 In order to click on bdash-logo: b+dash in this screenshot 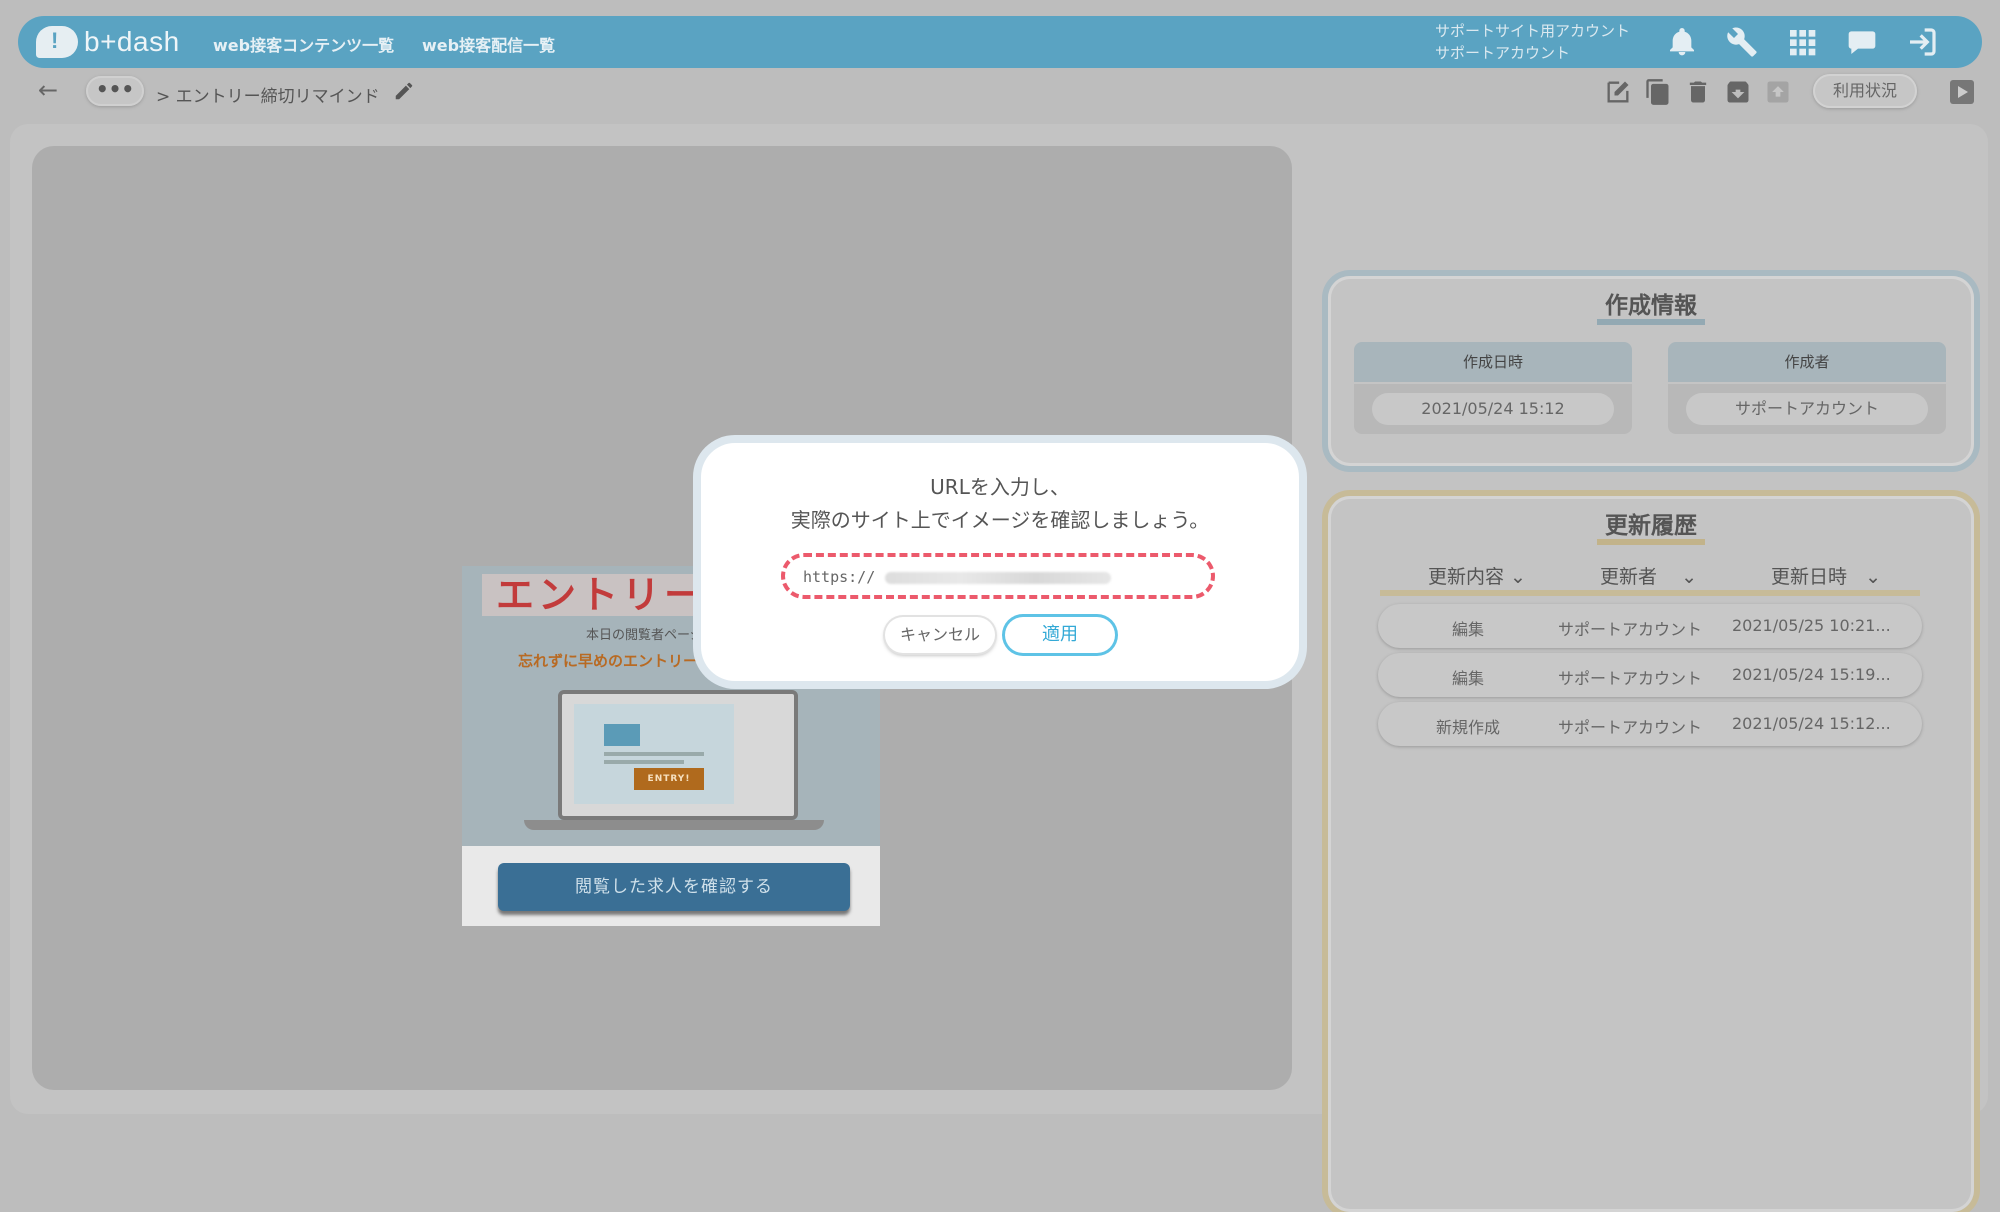, I will do `click(108, 42)`.